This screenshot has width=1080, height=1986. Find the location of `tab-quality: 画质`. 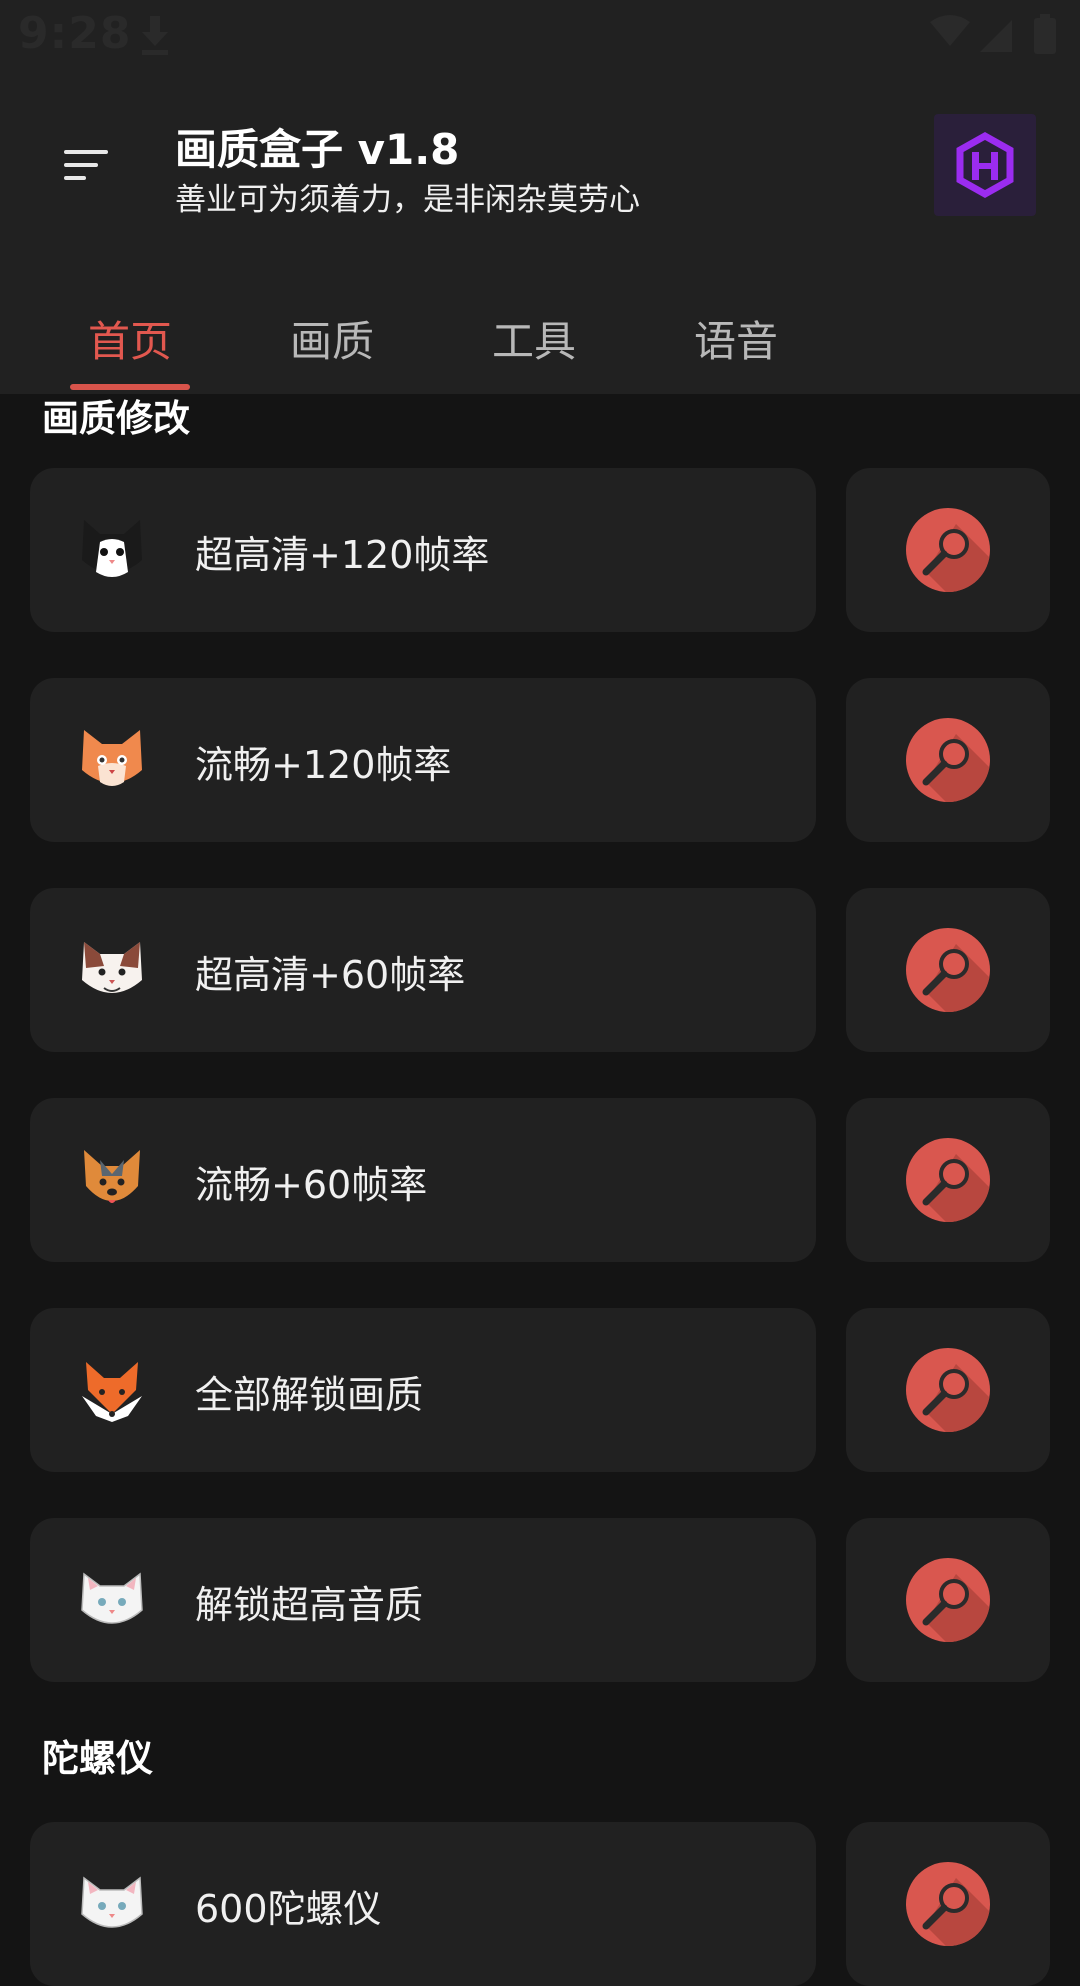

tab-quality: 画质 is located at coordinates (332, 338).